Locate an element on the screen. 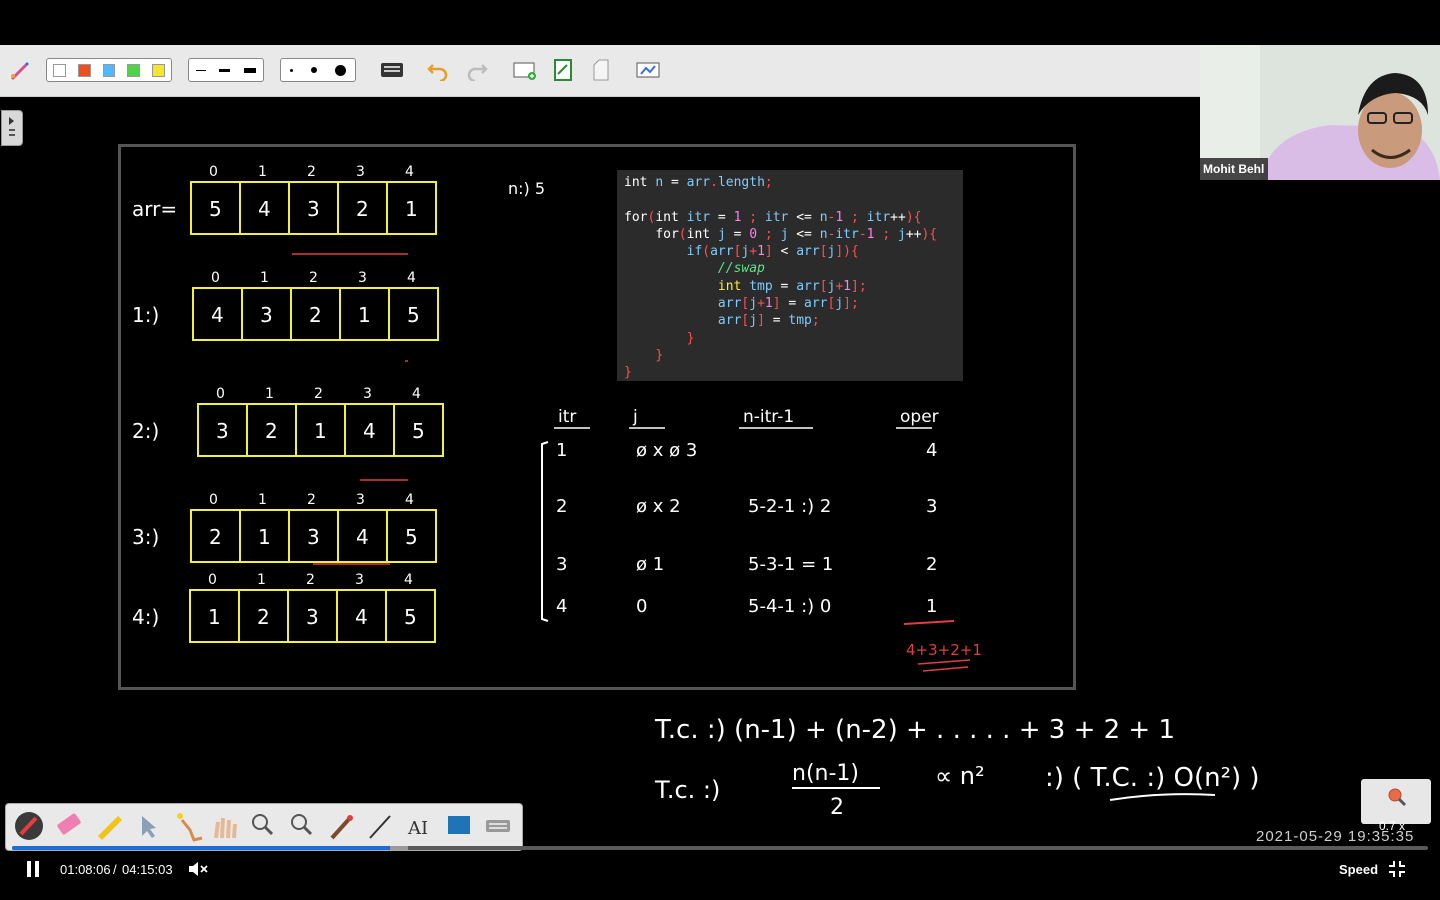 The image size is (1440, 900). sum-underline is located at coordinates (944, 662).